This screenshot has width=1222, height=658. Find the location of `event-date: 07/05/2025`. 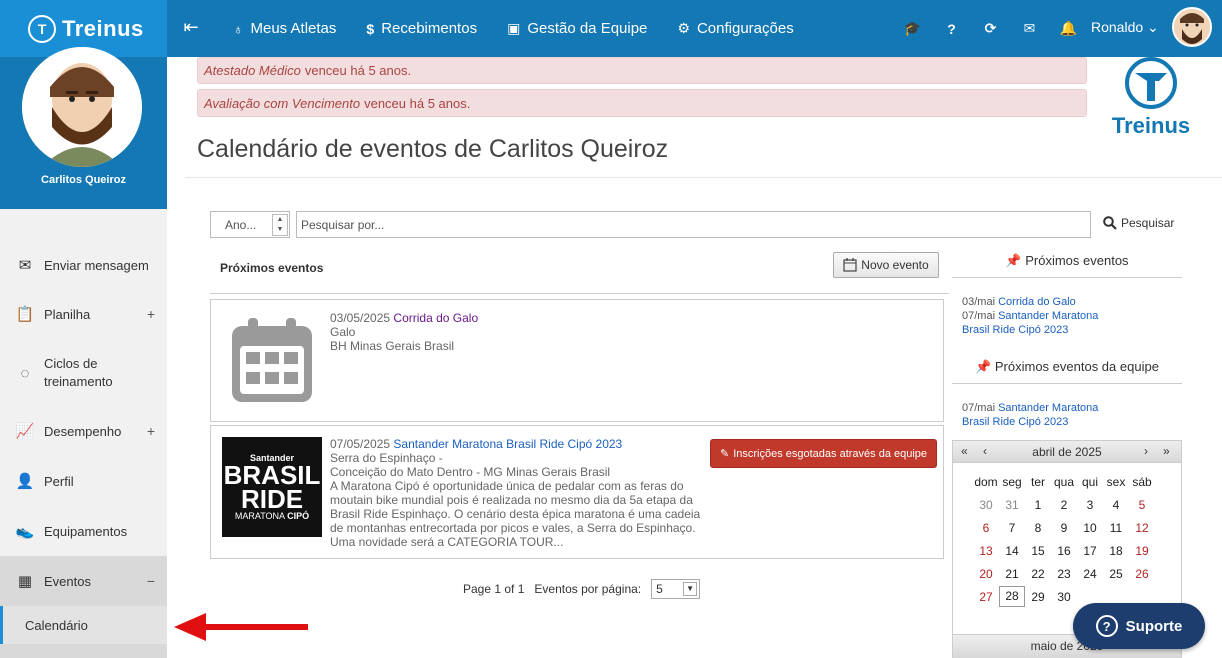

event-date: 07/05/2025 is located at coordinates (360, 444).